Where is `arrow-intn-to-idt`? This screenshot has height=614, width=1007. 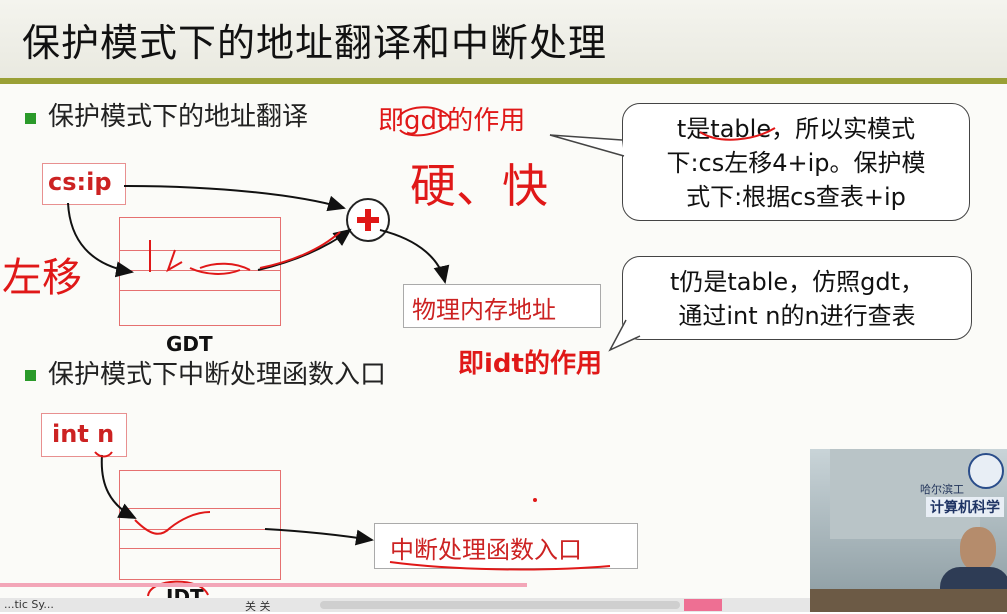
arrow-intn-to-idt is located at coordinates (118, 486).